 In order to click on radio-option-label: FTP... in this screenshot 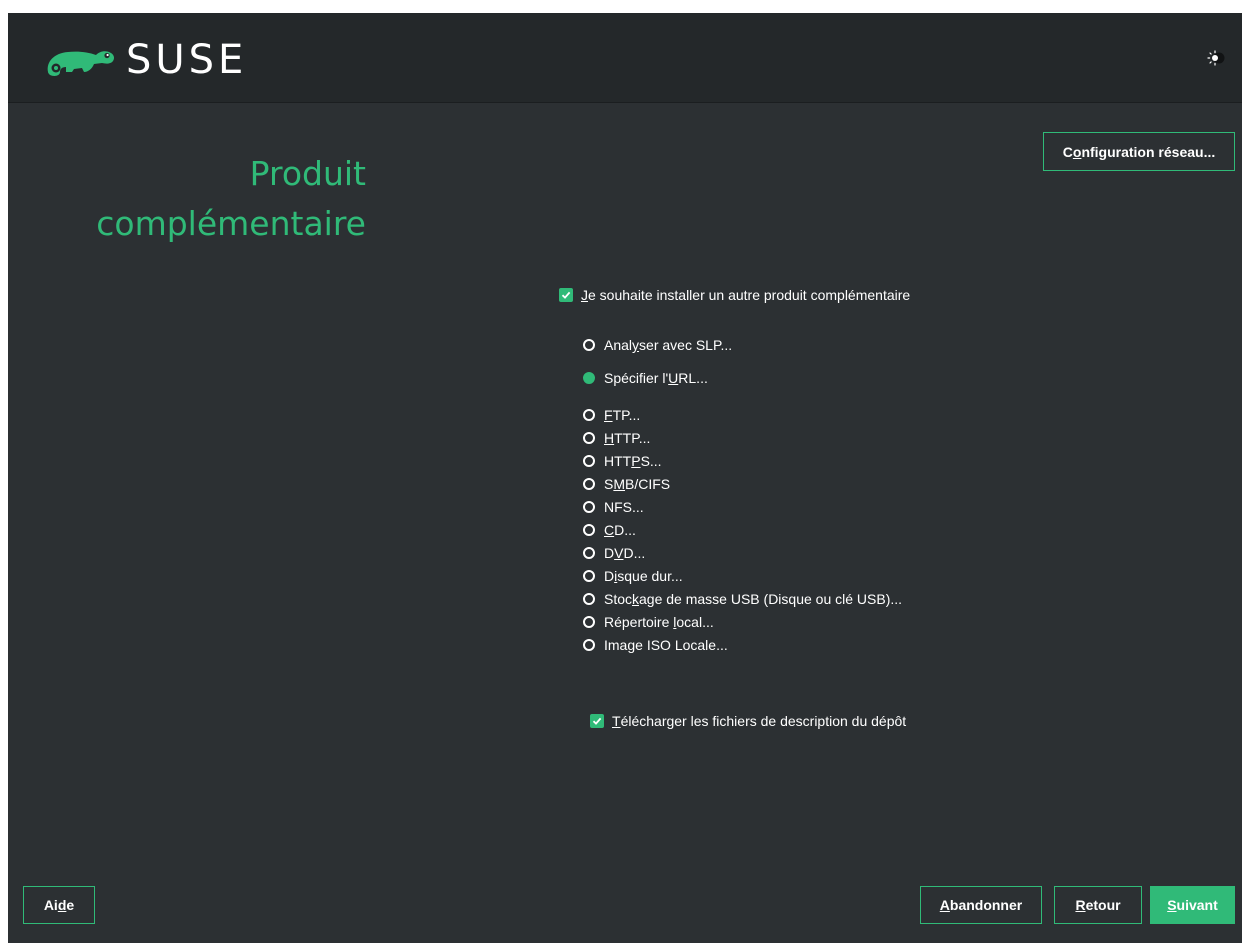, I will do `click(622, 415)`.